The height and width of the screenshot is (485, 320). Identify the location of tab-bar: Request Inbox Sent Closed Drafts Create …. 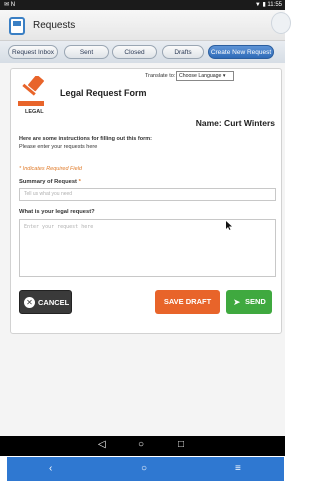
(142, 52).